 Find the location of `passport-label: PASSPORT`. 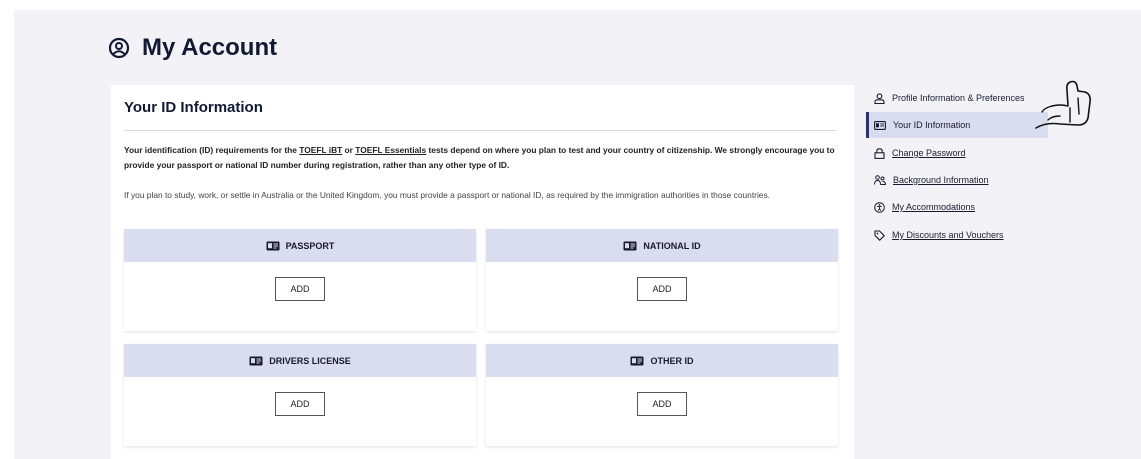

passport-label: PASSPORT is located at coordinates (310, 245).